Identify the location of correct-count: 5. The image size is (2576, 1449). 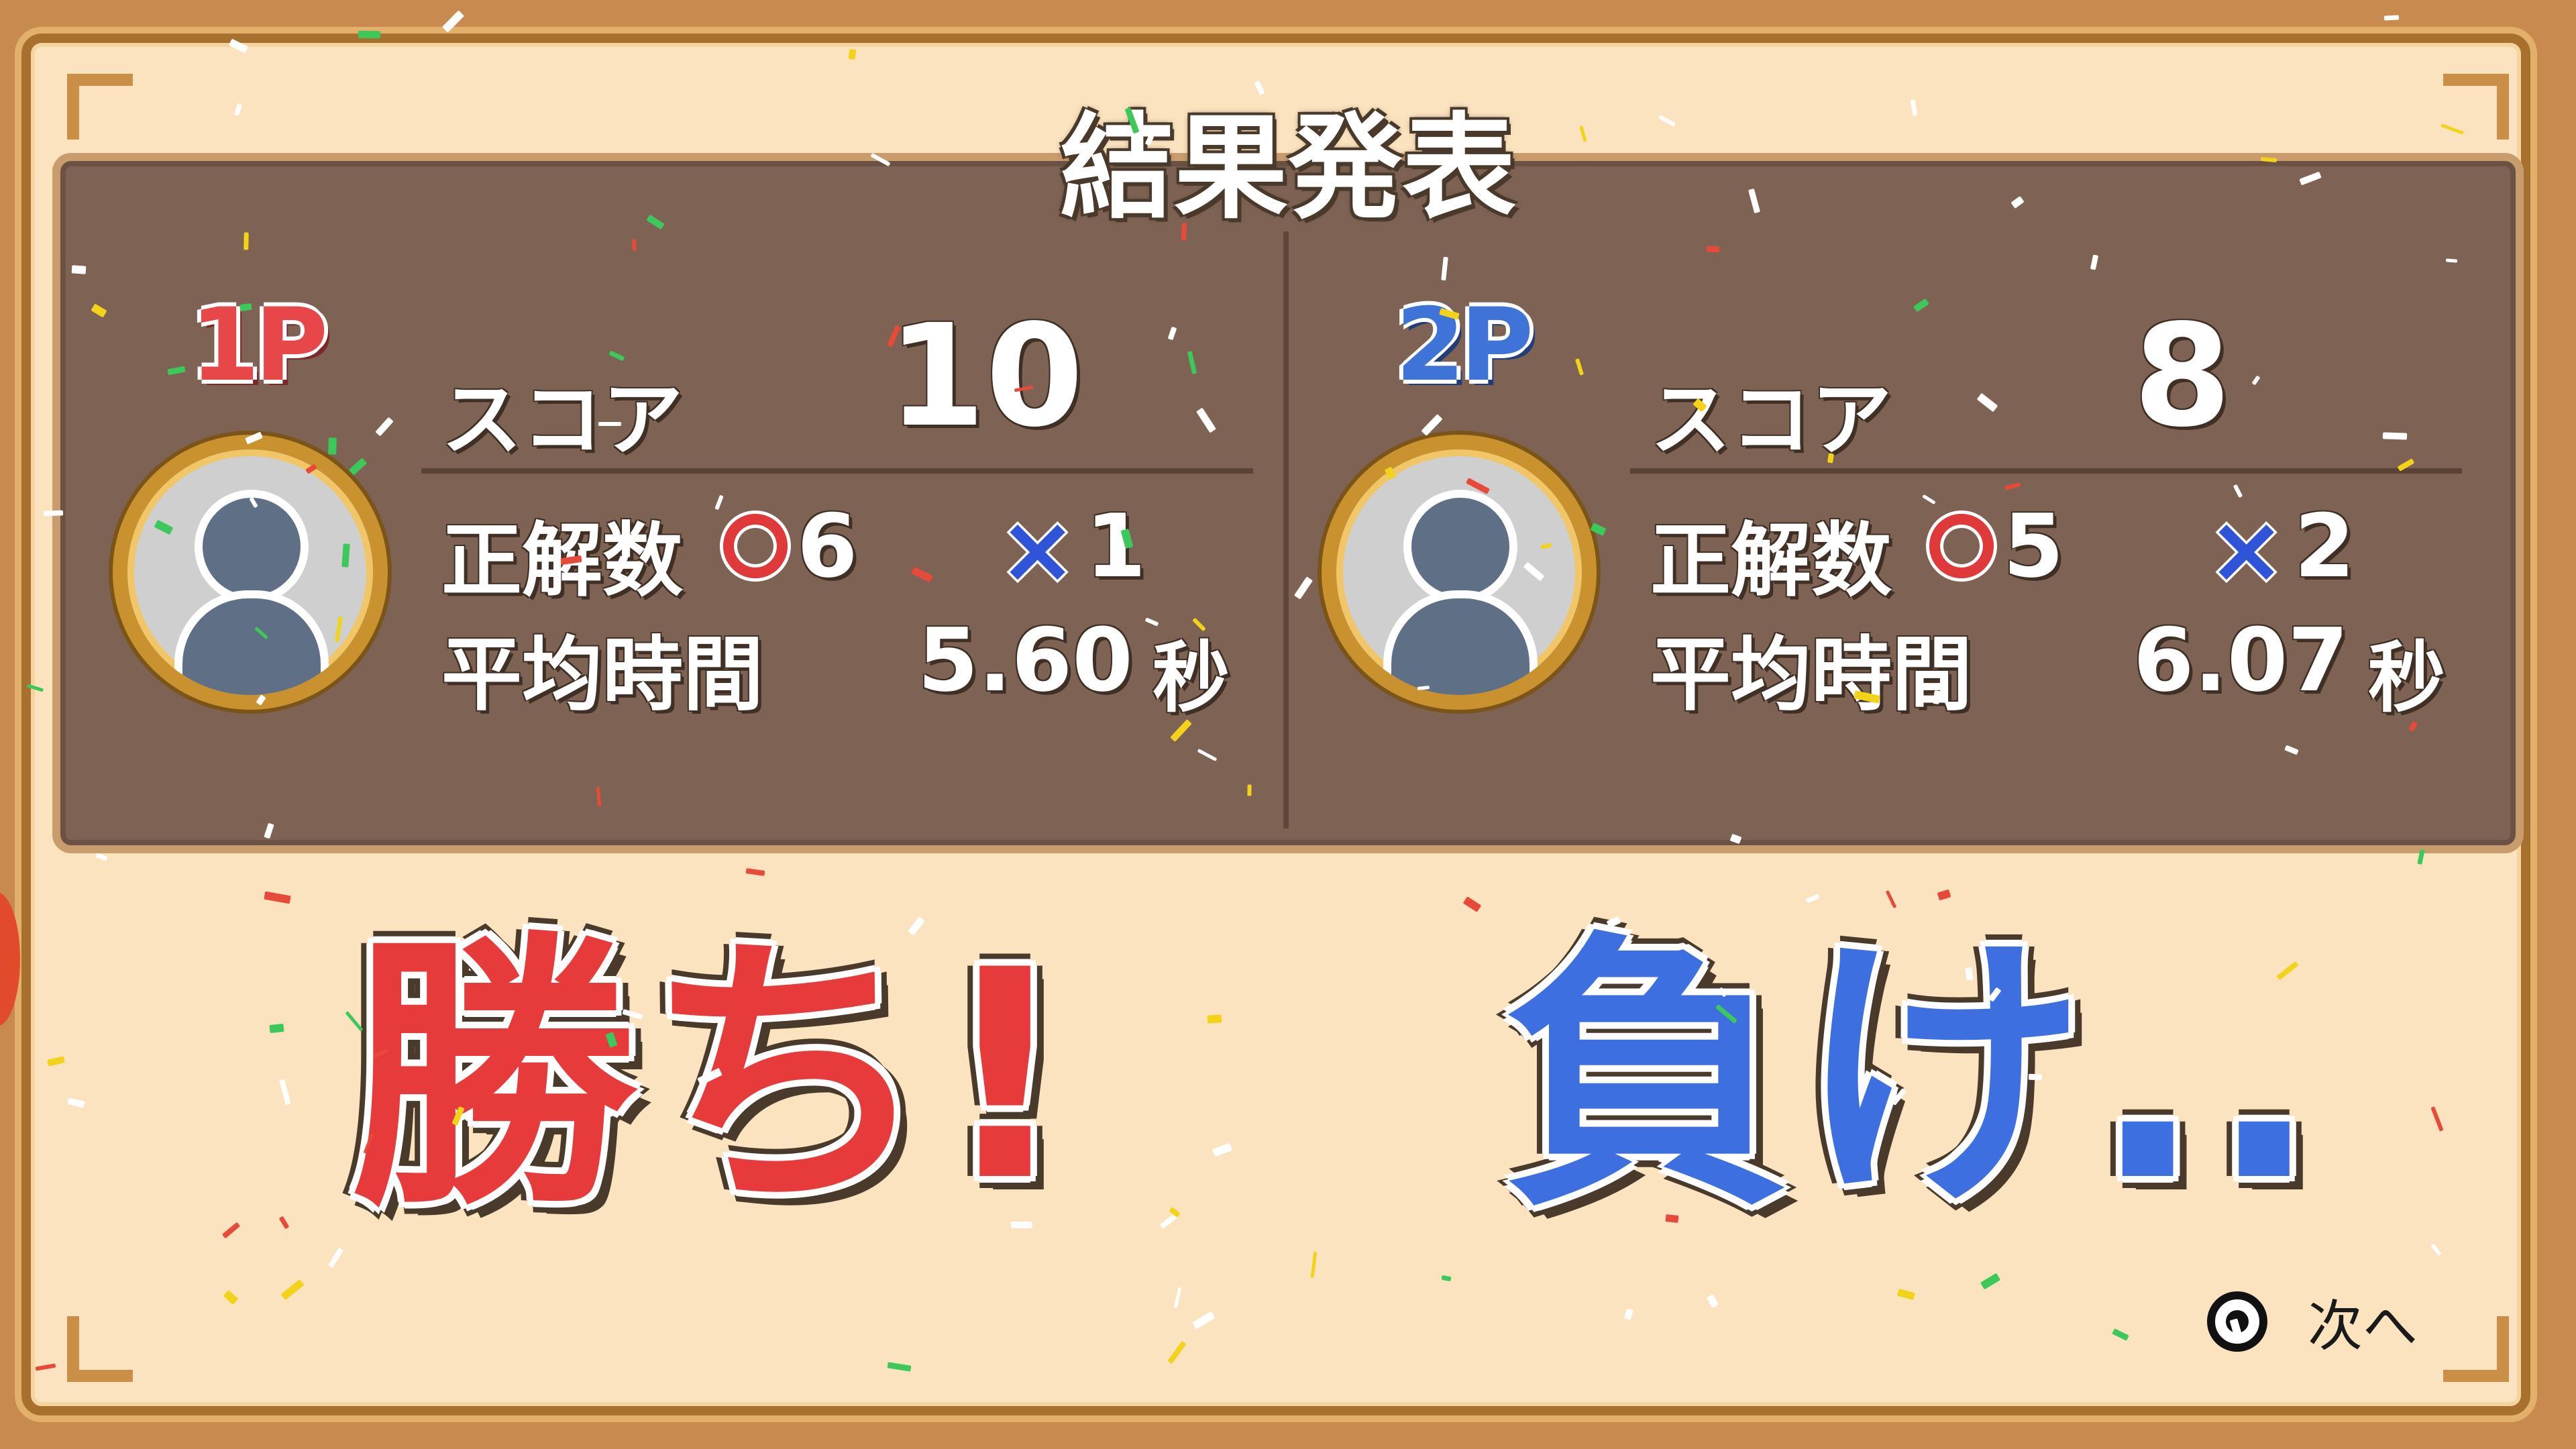
(2033, 546).